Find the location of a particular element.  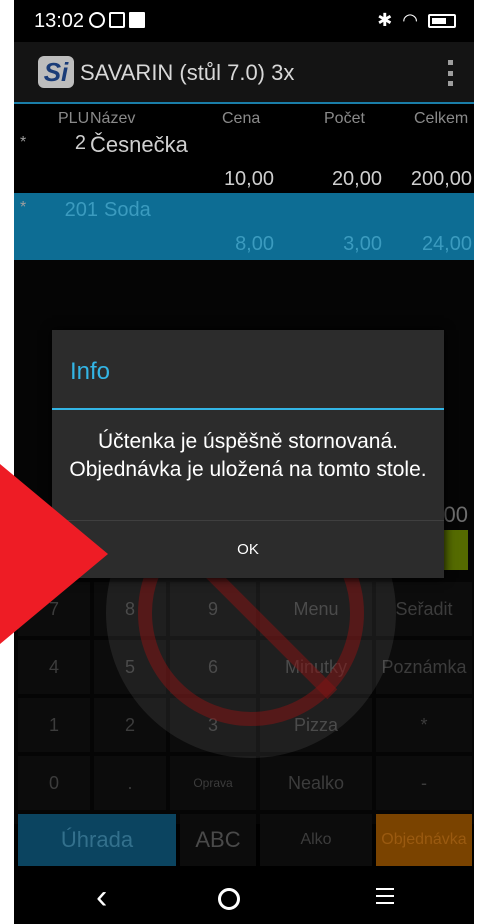

row-count: 3,00 is located at coordinates (362, 244).